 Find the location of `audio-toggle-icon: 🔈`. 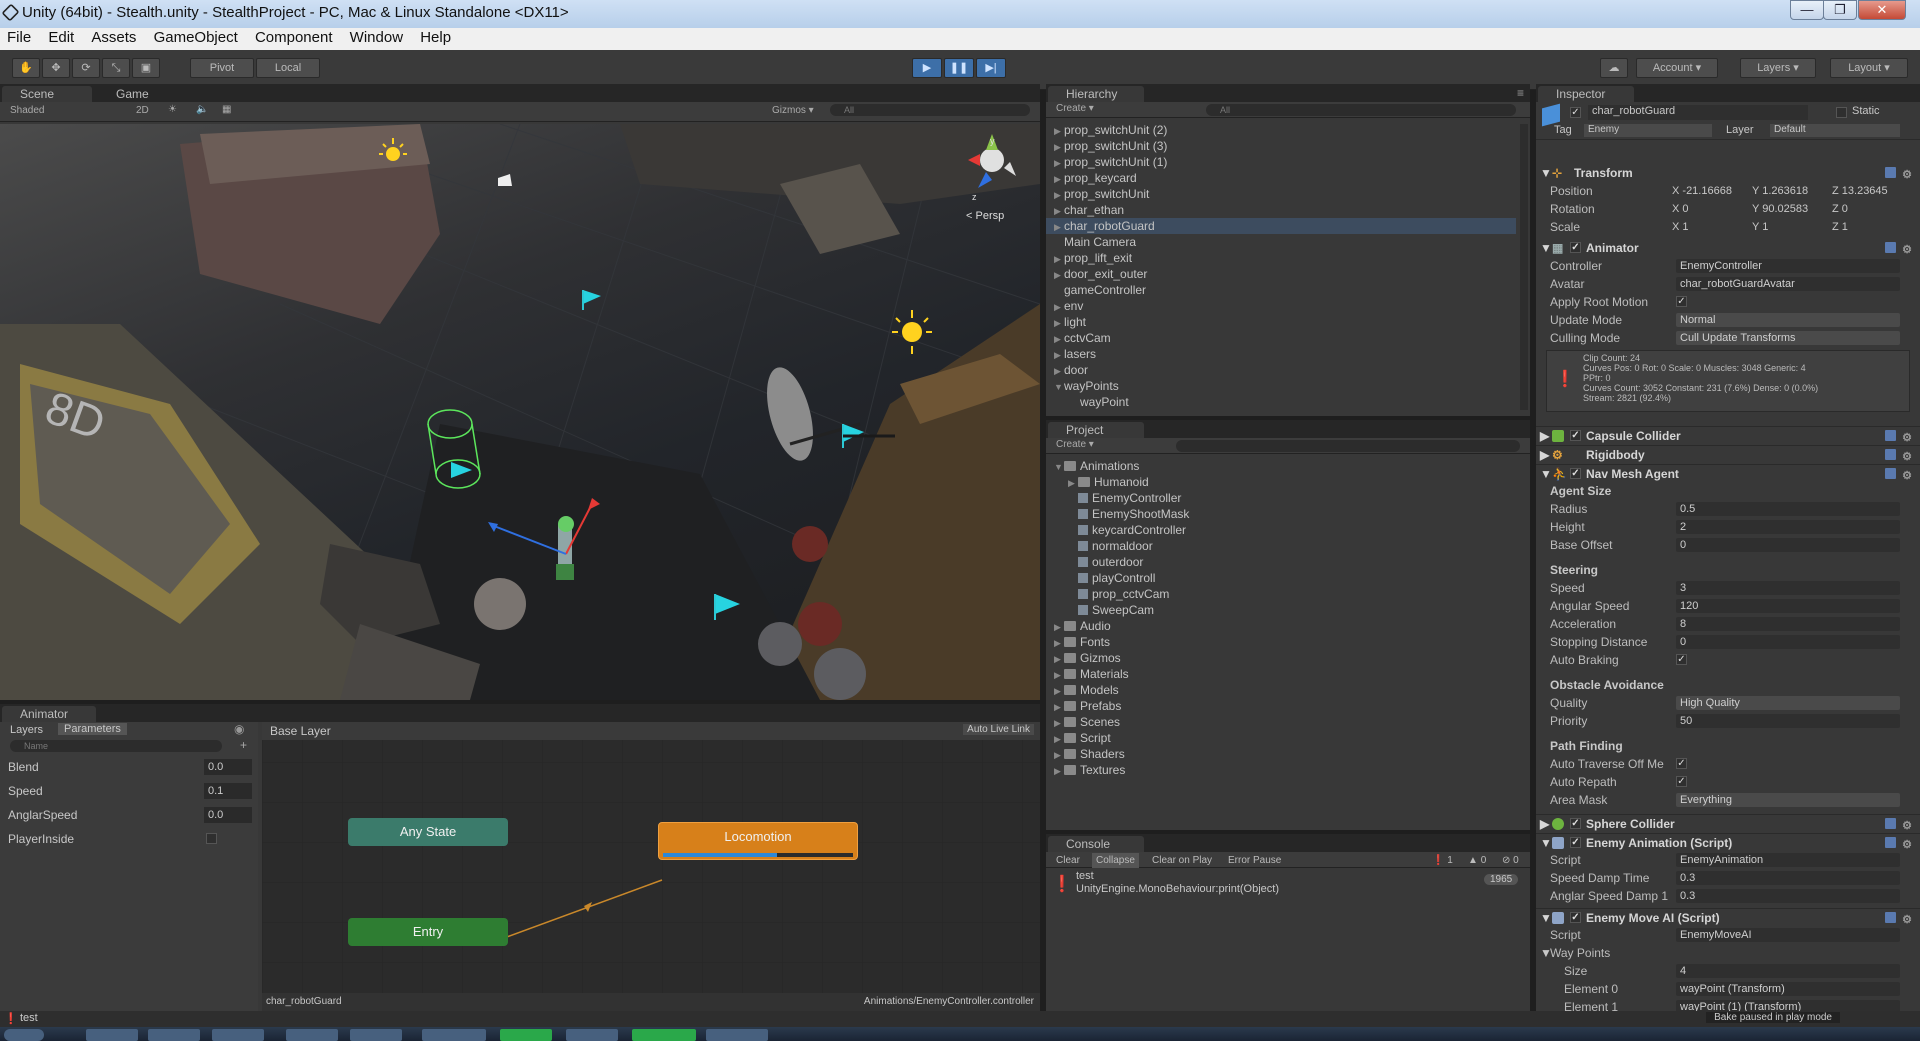

audio-toggle-icon: 🔈 is located at coordinates (202, 109).